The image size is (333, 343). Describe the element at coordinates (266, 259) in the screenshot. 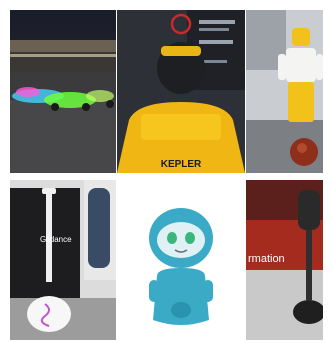

I see `booth-sign-label: rmation` at that location.